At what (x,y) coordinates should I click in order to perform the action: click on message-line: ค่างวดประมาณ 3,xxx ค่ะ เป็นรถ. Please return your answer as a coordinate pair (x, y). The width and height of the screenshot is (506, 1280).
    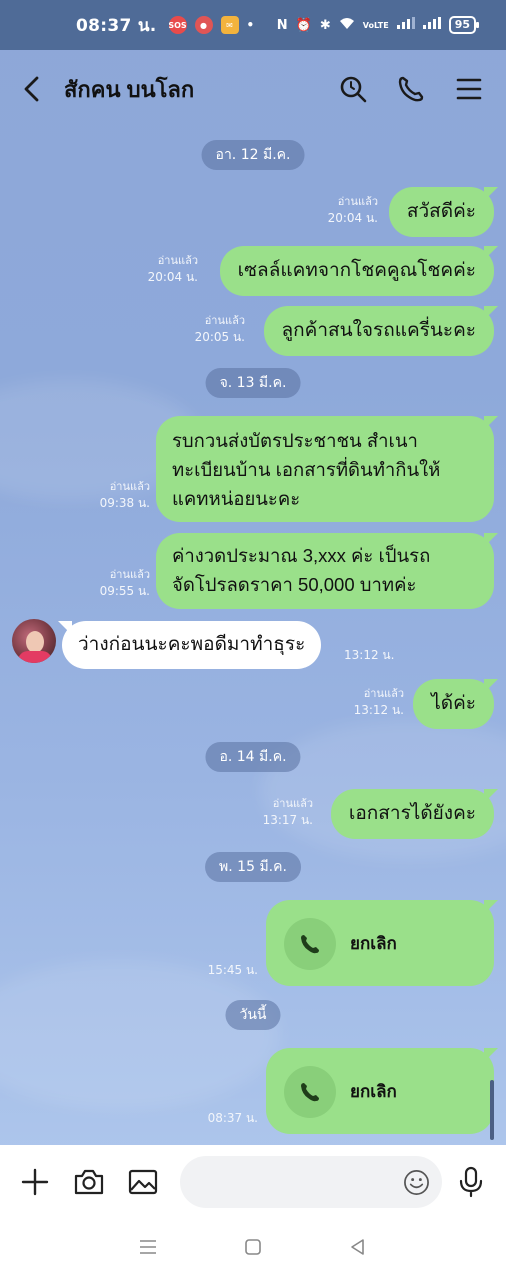
    Looking at the image, I should click on (301, 555).